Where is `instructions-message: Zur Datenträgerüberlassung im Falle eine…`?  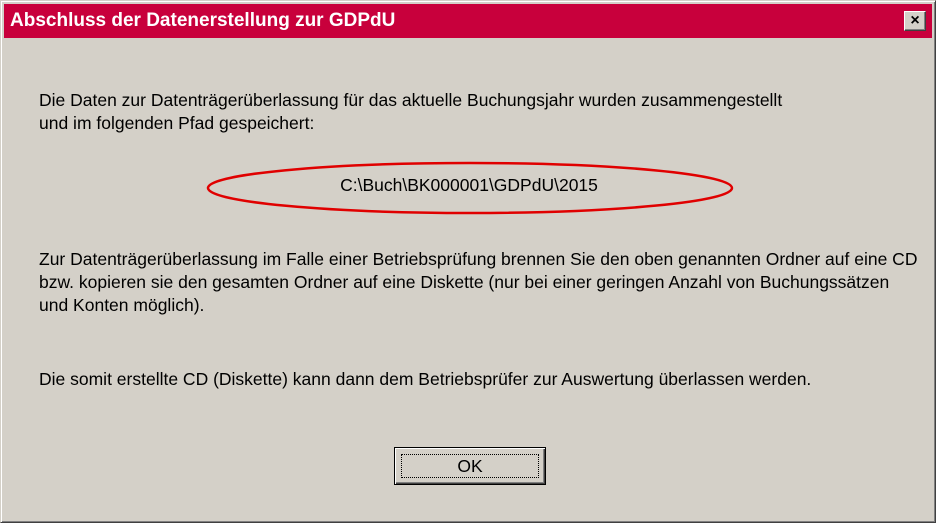 instructions-message: Zur Datenträgerüberlassung im Falle eine… is located at coordinates (478, 282).